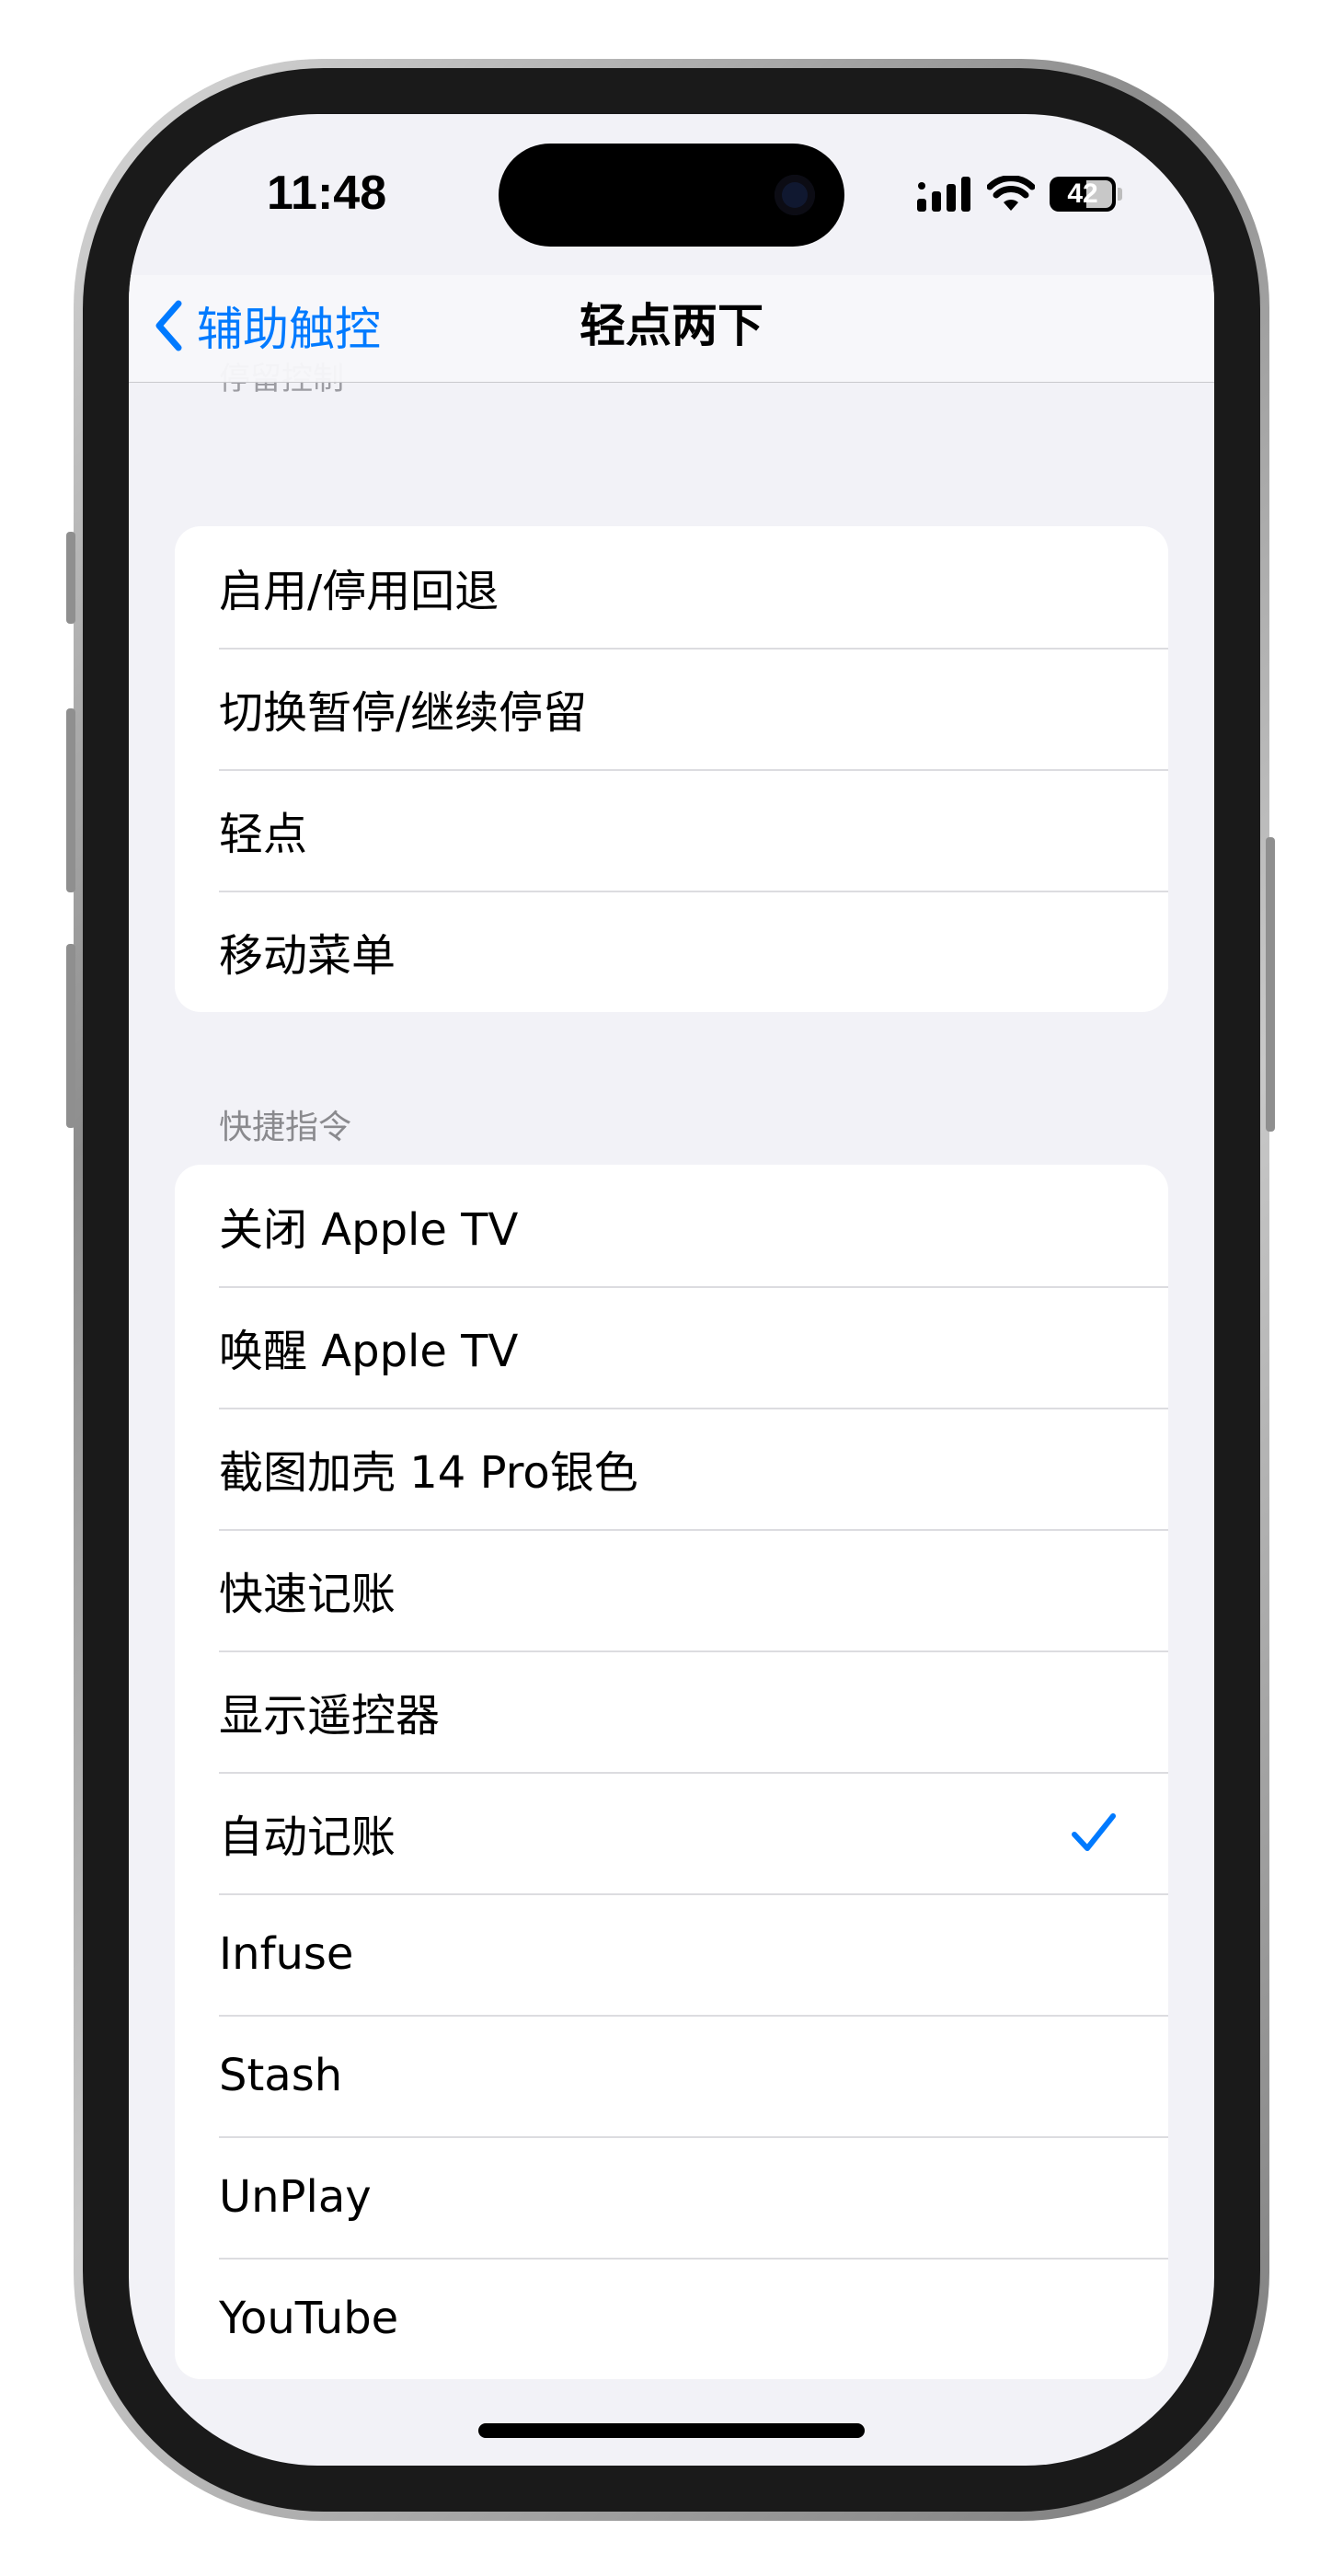  I want to click on list-item: 启用/停用回退, so click(671, 587).